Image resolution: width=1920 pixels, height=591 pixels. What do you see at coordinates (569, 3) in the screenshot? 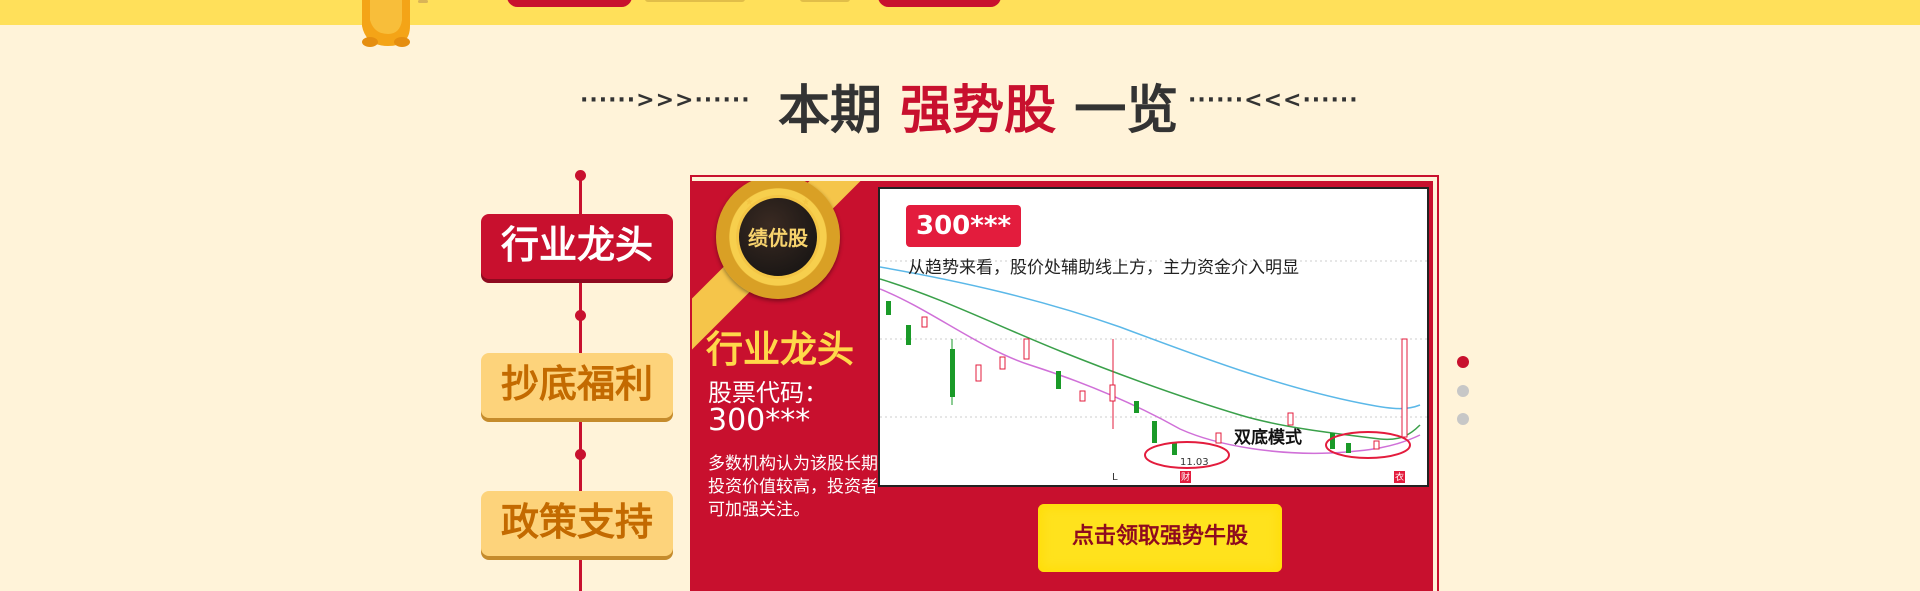
I see `top-banner-button-left` at bounding box center [569, 3].